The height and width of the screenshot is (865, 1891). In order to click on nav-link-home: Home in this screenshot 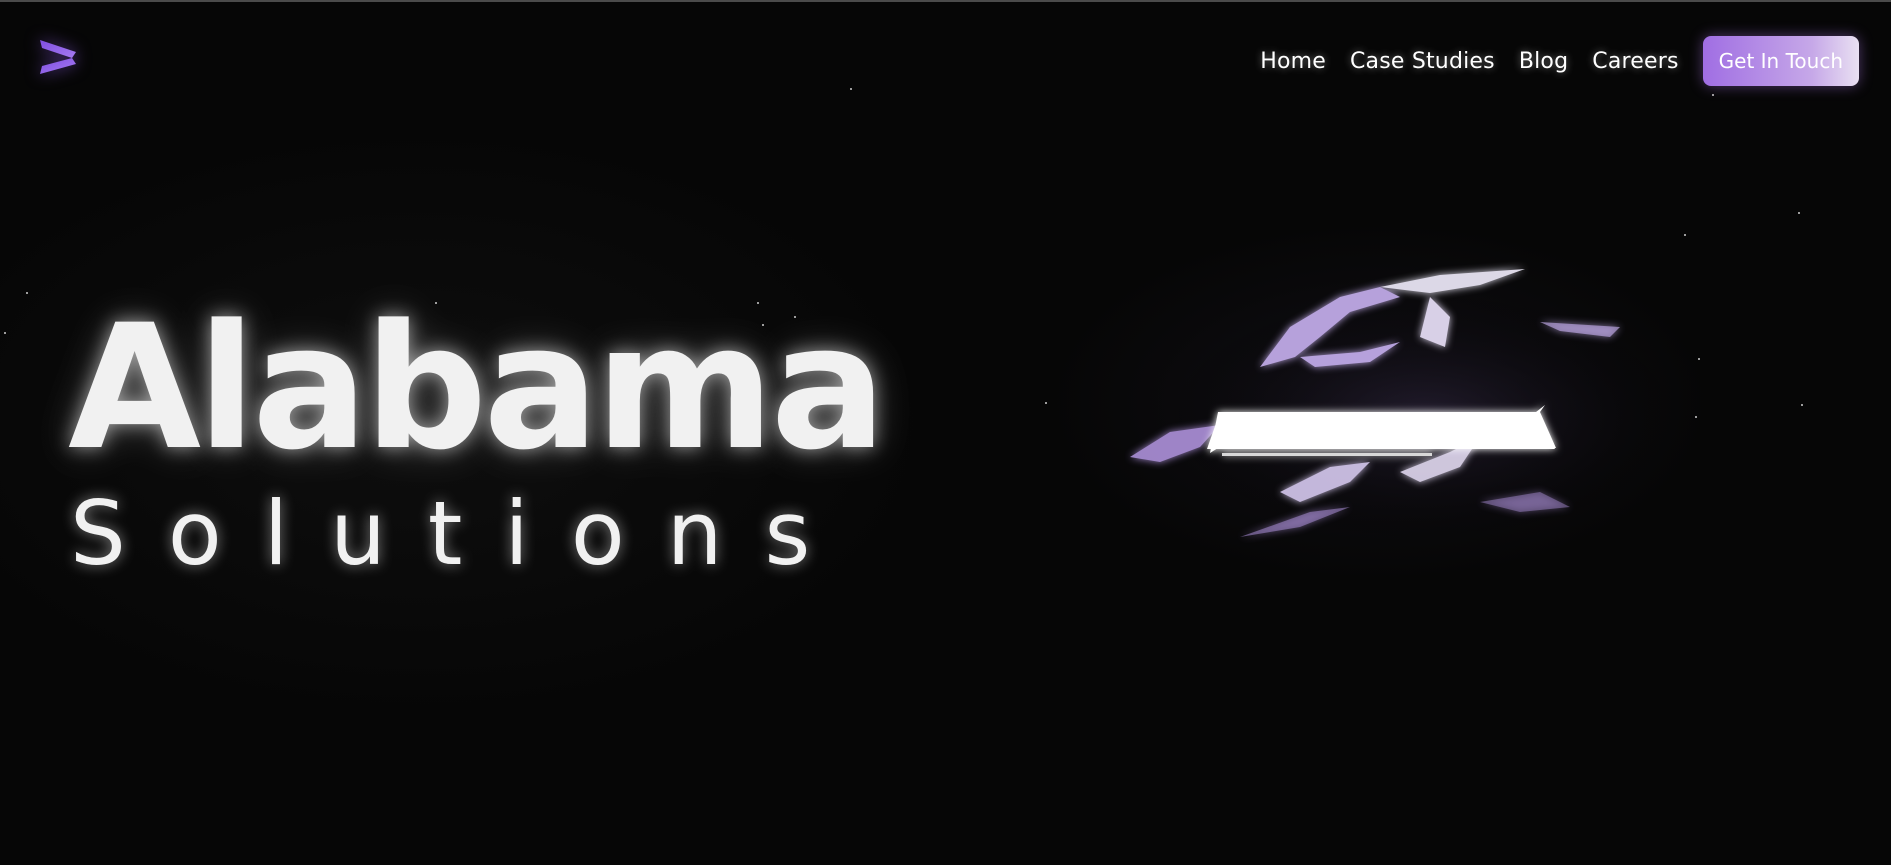, I will do `click(1293, 61)`.